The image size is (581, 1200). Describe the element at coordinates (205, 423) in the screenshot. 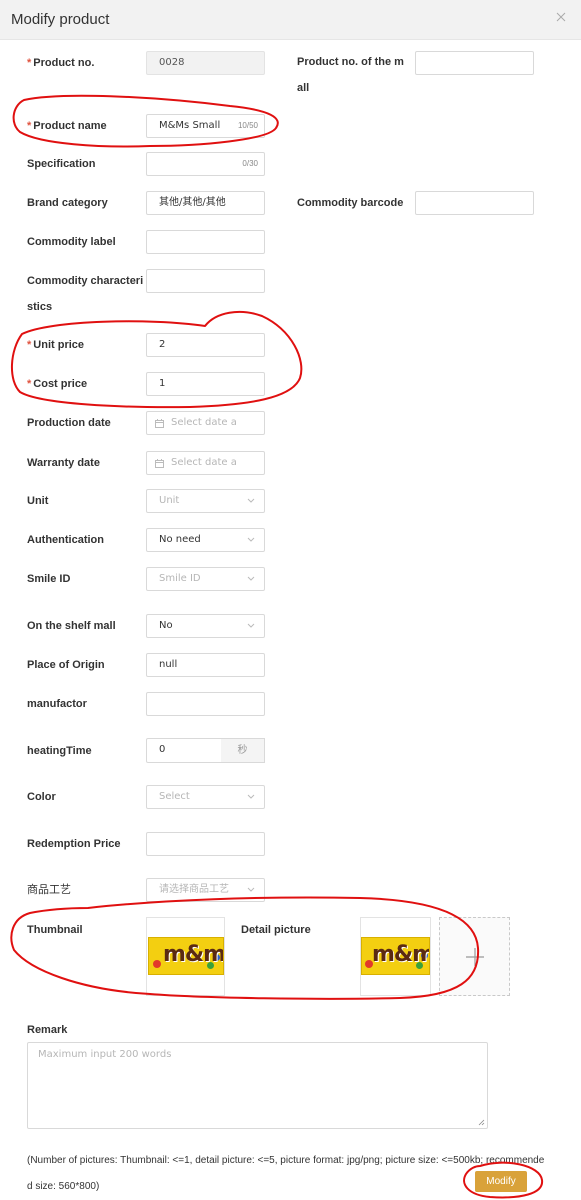

I see `production-date-picker: Select date a` at that location.